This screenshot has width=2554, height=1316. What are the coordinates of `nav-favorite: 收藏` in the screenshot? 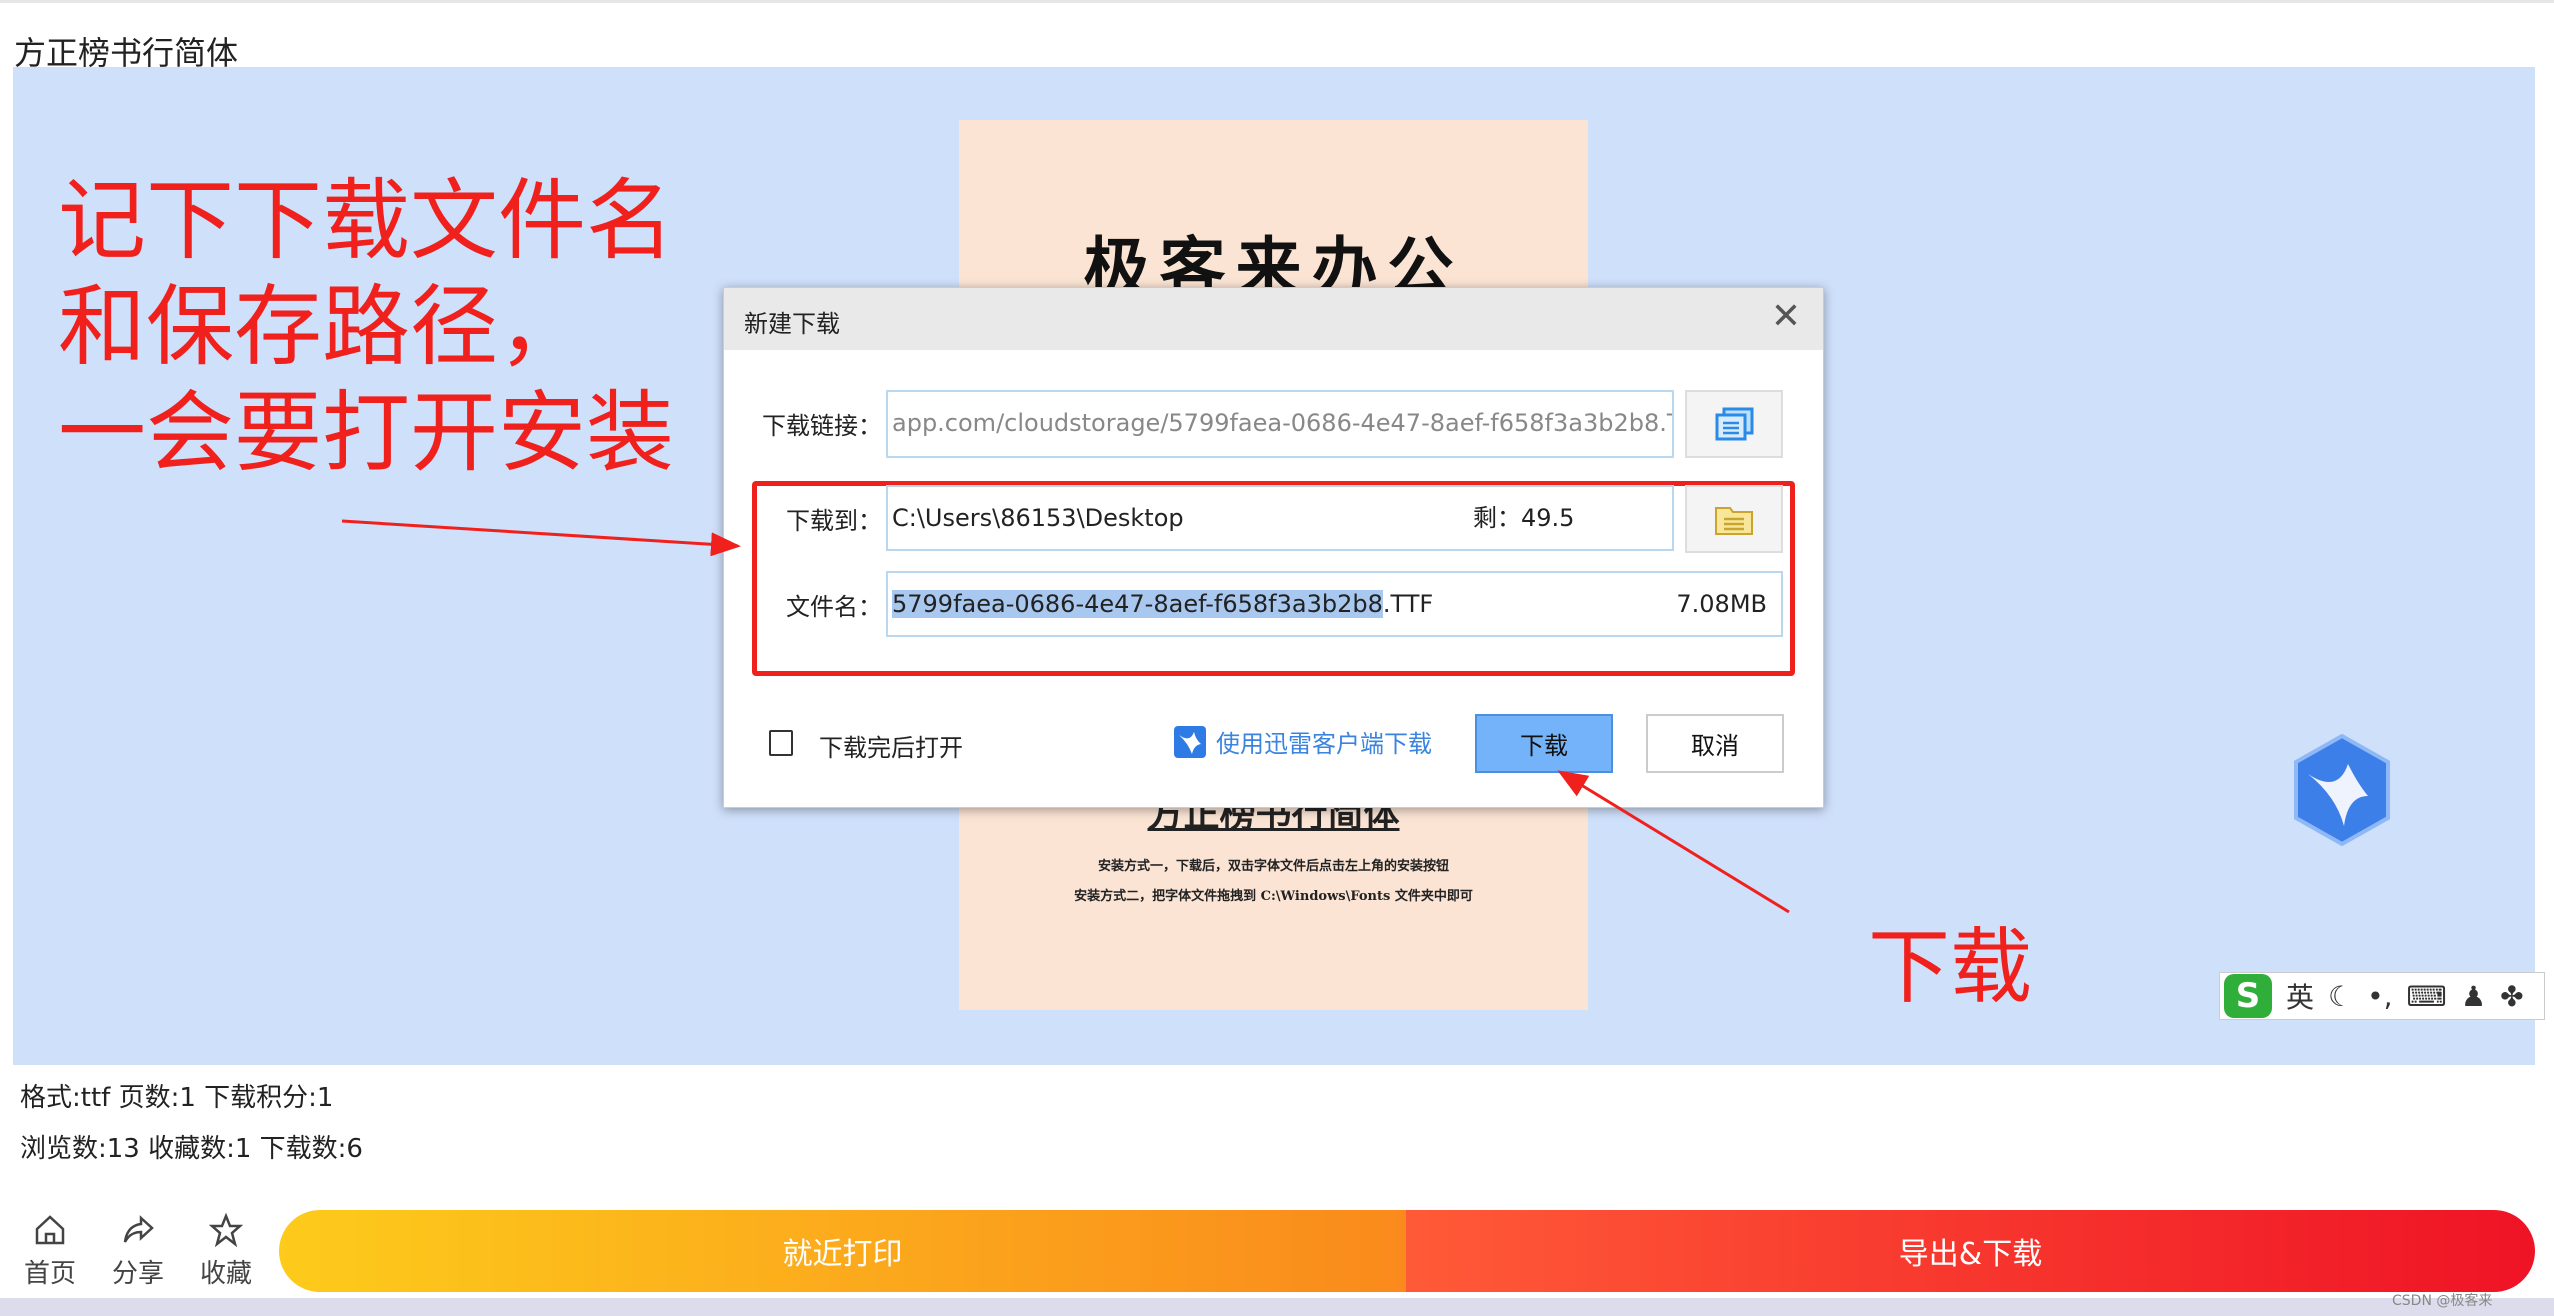 It's located at (226, 1251).